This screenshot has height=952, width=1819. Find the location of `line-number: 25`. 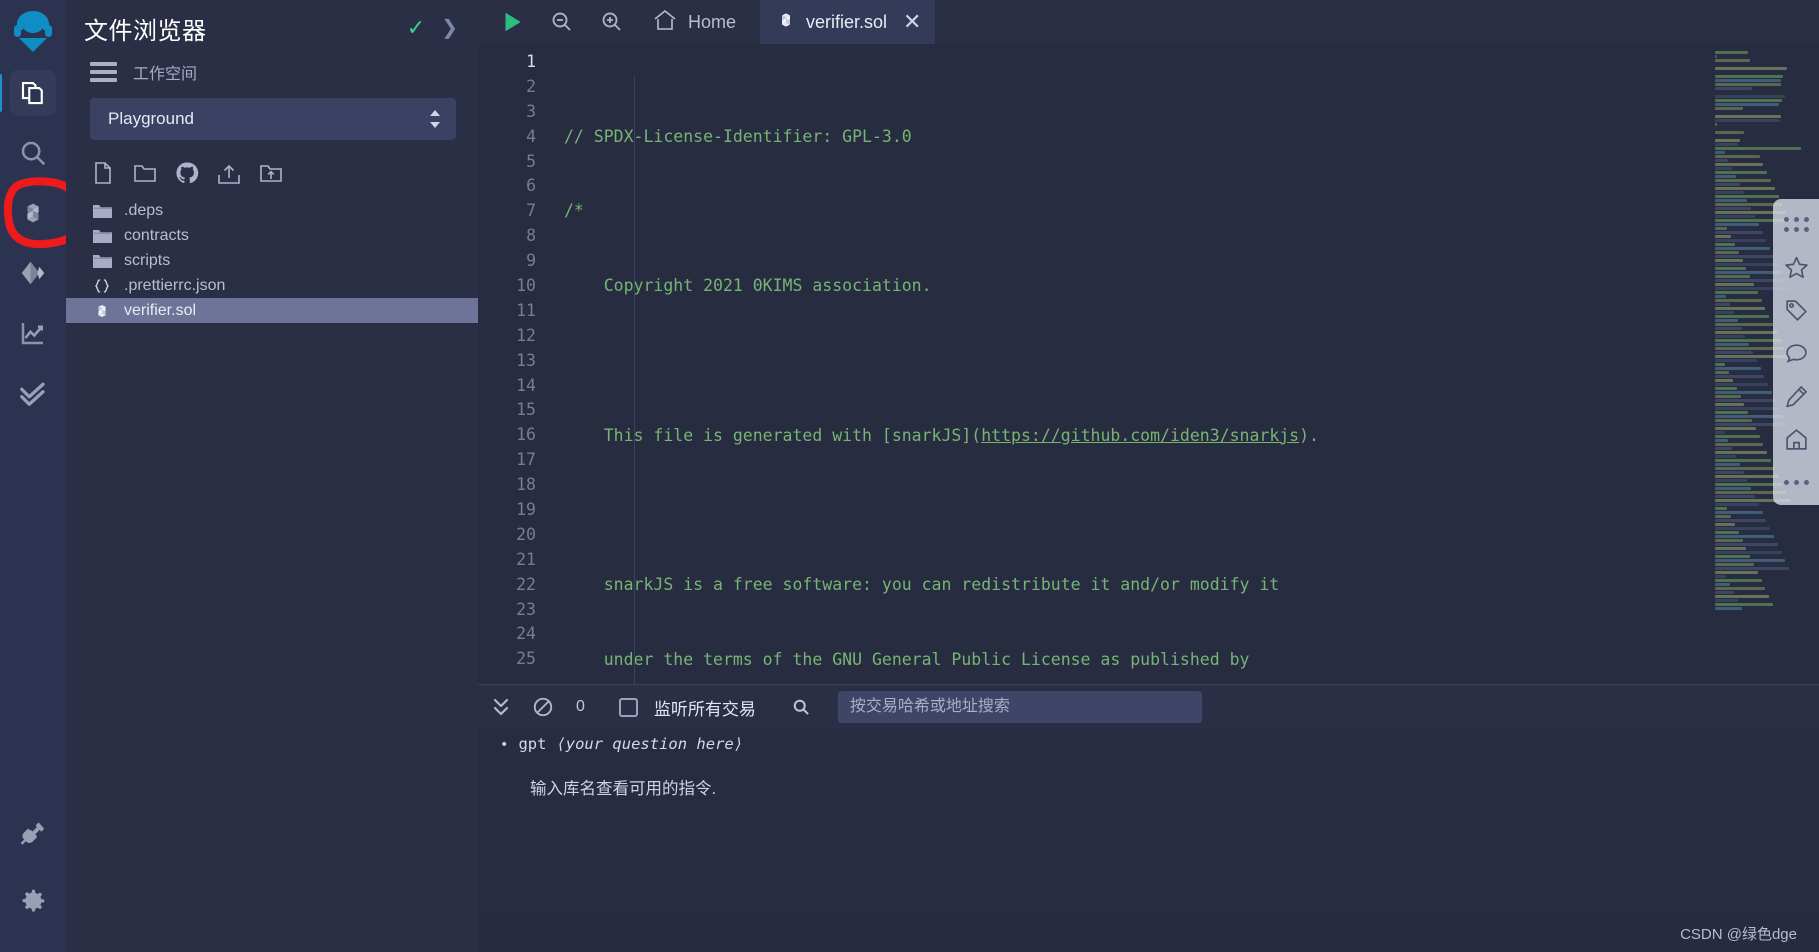

line-number: 25 is located at coordinates (526, 659).